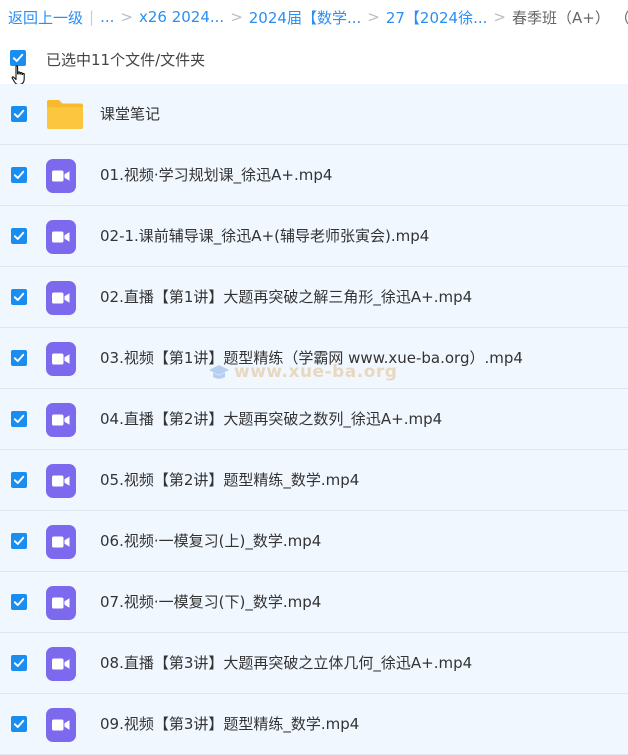 The image size is (628, 755). I want to click on file-row-video: 02.直播【第1讲】大题再突破之解三角形_徐迅A+.mp4, so click(314, 297).